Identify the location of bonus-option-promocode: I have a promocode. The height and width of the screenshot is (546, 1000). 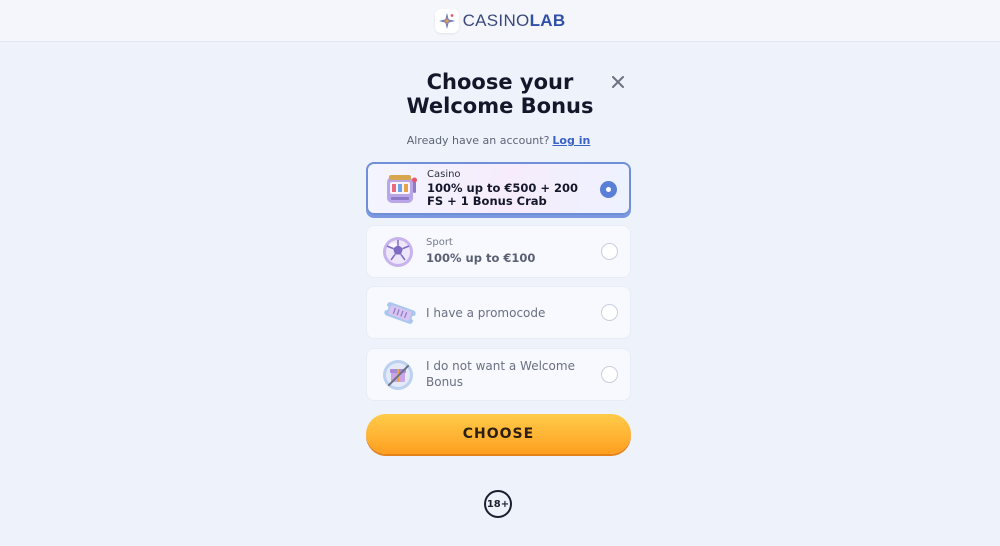
(498, 312).